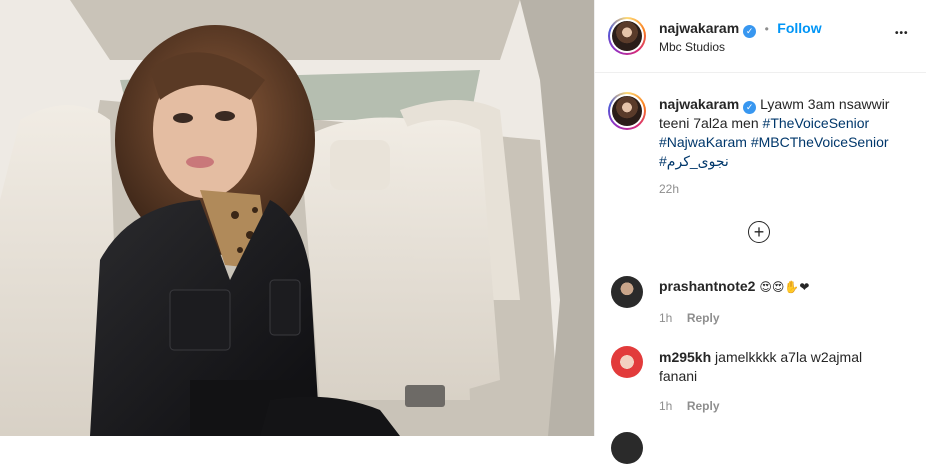  Describe the element at coordinates (799, 28) in the screenshot. I see `follow-button: Follow` at that location.